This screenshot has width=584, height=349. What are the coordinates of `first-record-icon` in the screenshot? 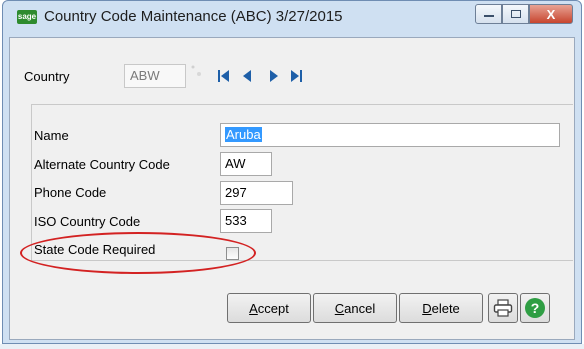 It's located at (223, 76).